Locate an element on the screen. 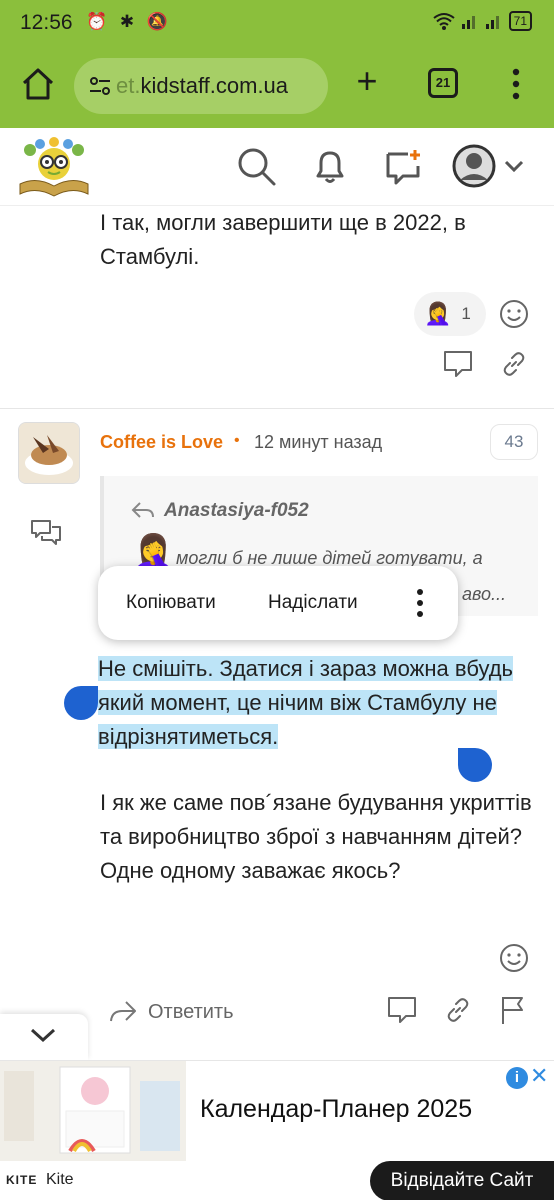 The image size is (554, 1200). tab-switcher-button: 21 is located at coordinates (443, 83).